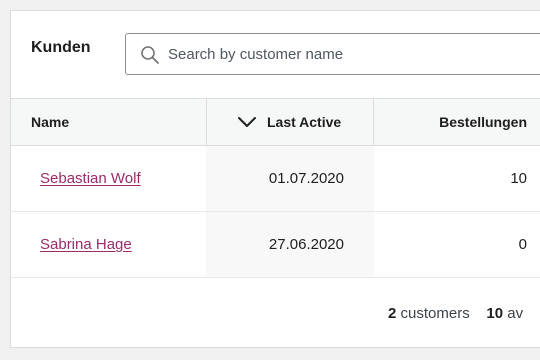 This screenshot has height=360, width=540. I want to click on table-header: Name Last Active Bestellungen, so click(275, 122).